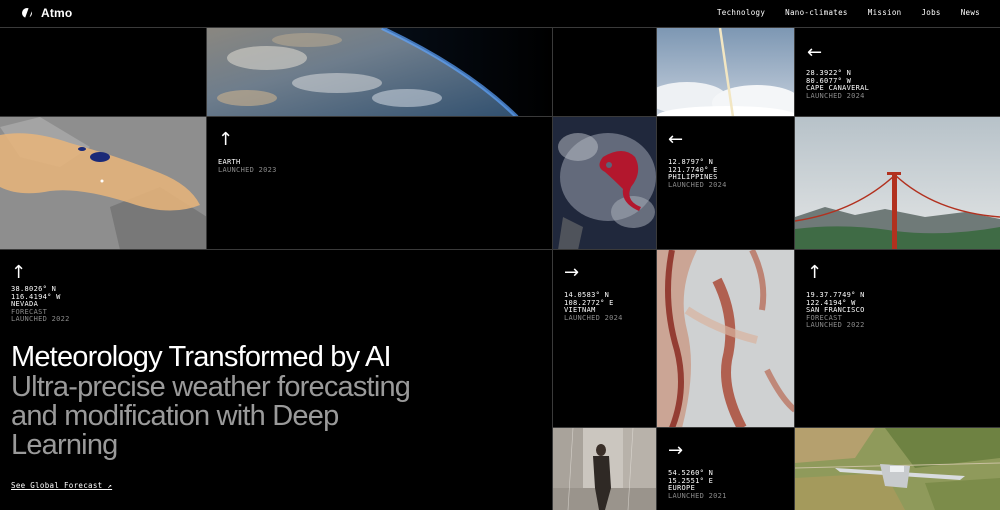 The image size is (1000, 510). Describe the element at coordinates (741, 12) in the screenshot. I see `nav-technology: Technology` at that location.